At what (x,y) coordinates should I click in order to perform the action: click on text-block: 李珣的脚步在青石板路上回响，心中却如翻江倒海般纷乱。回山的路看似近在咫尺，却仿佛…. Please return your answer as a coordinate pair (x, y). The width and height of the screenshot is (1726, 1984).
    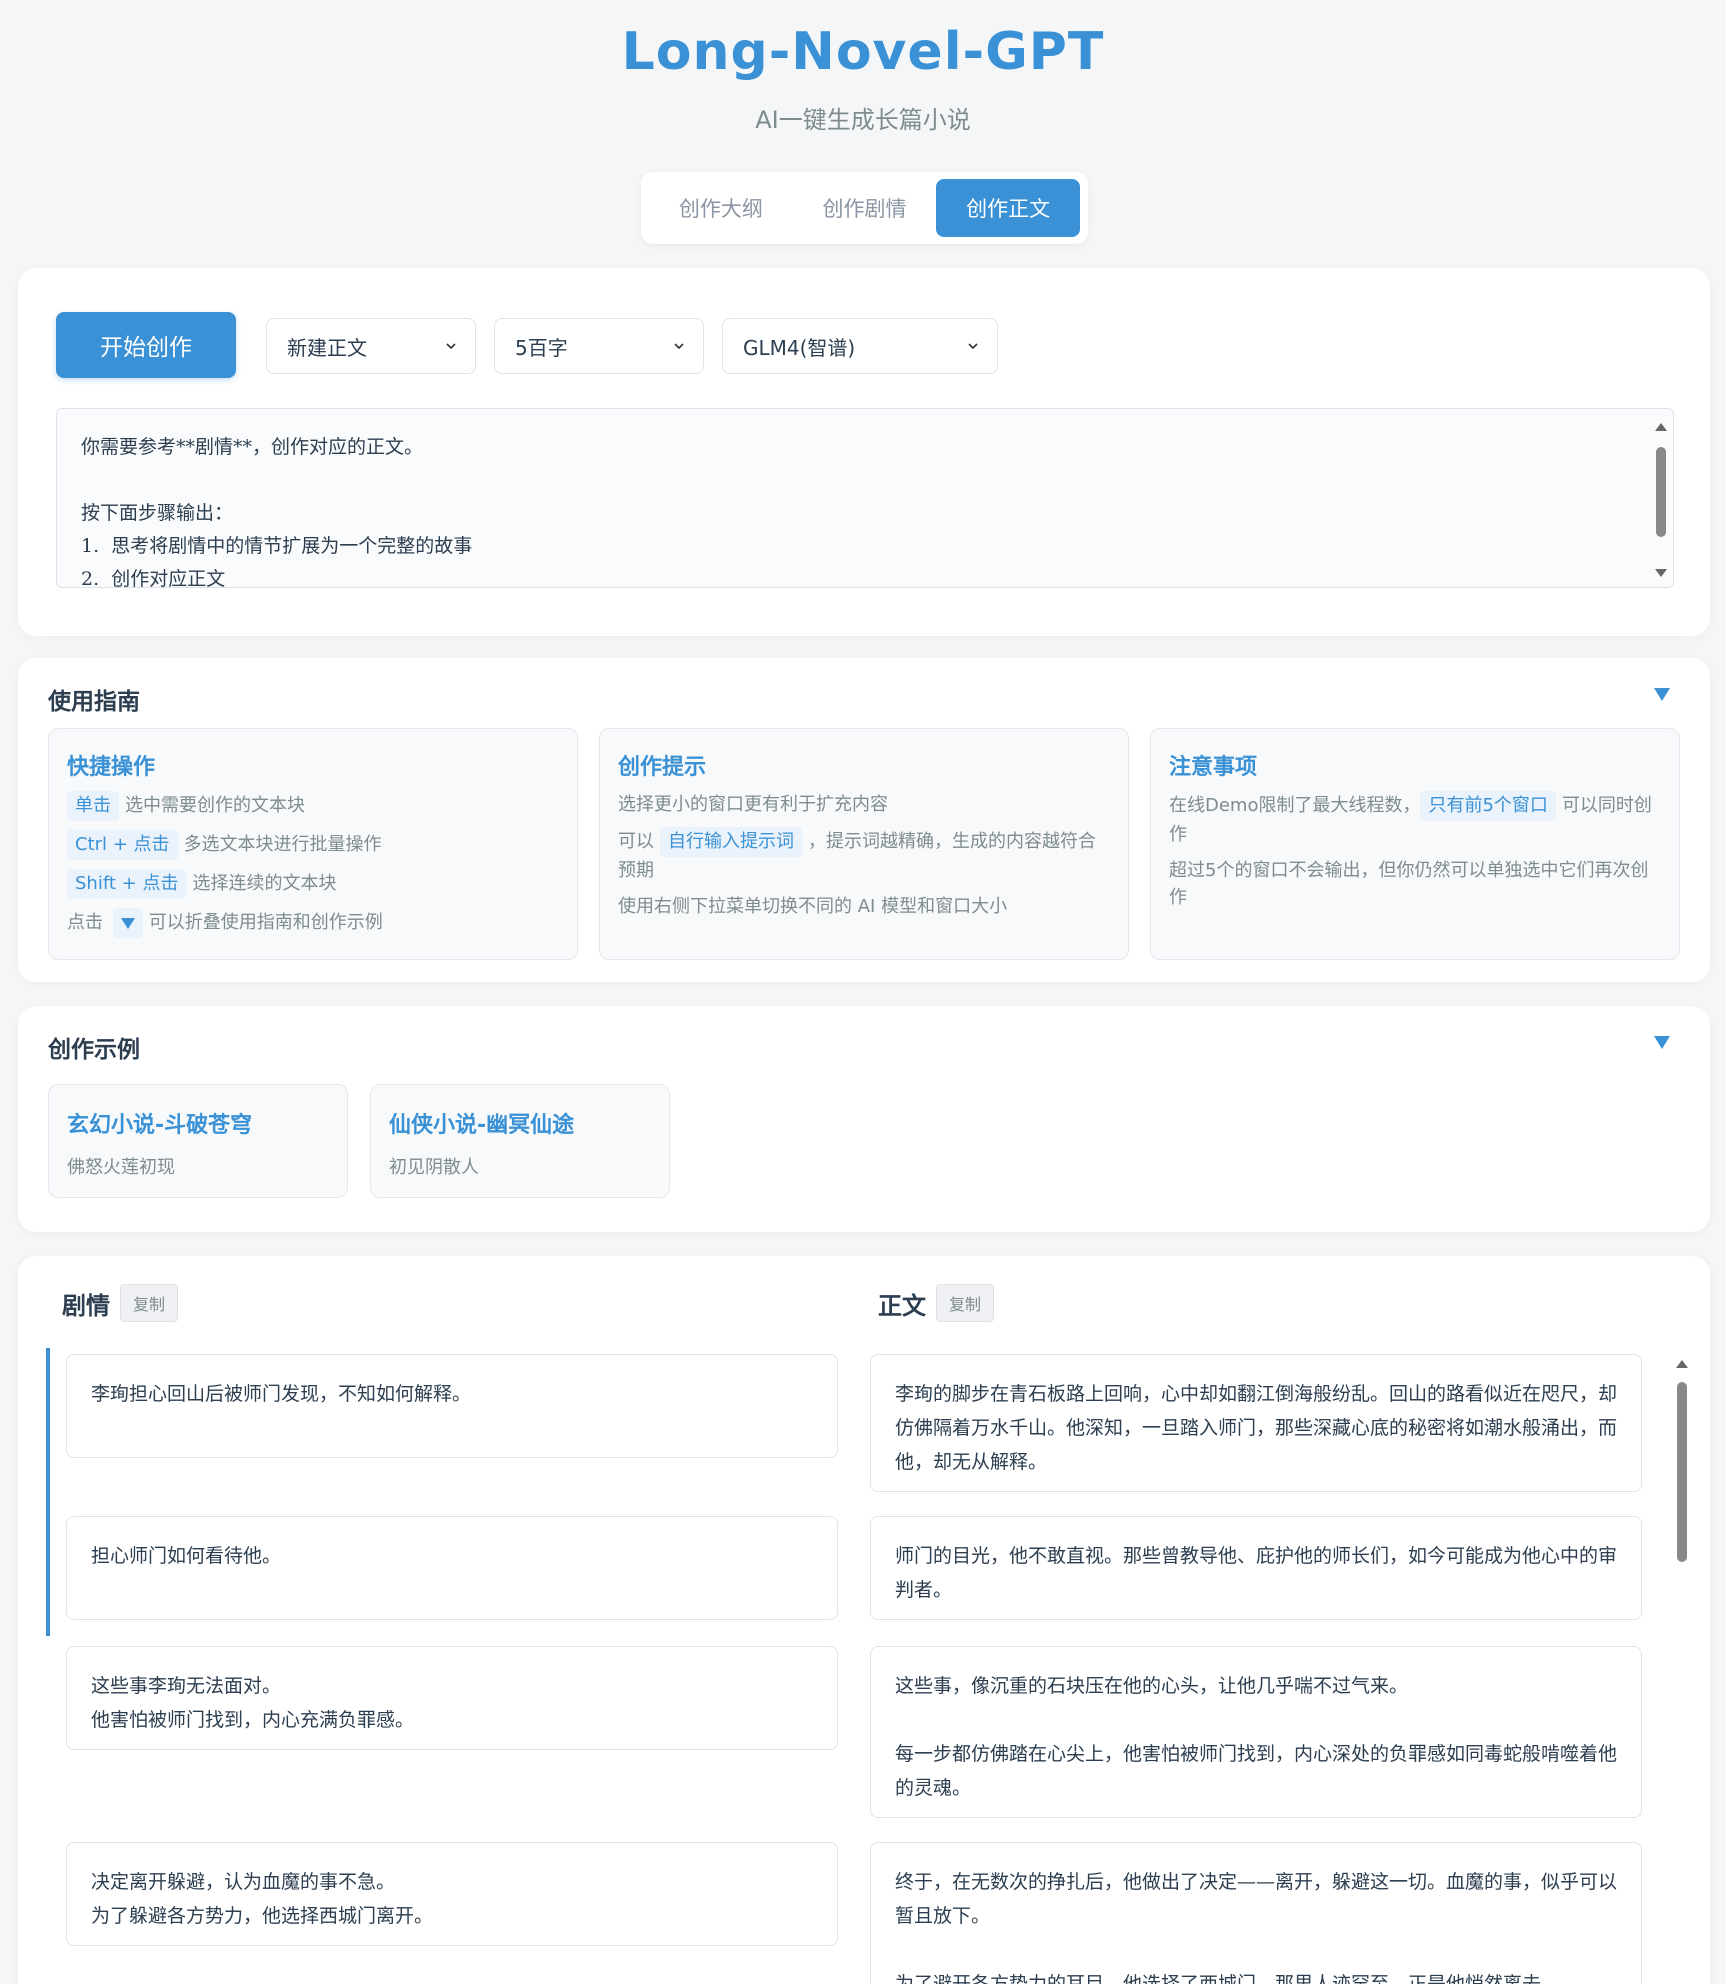
    Looking at the image, I should click on (1256, 1423).